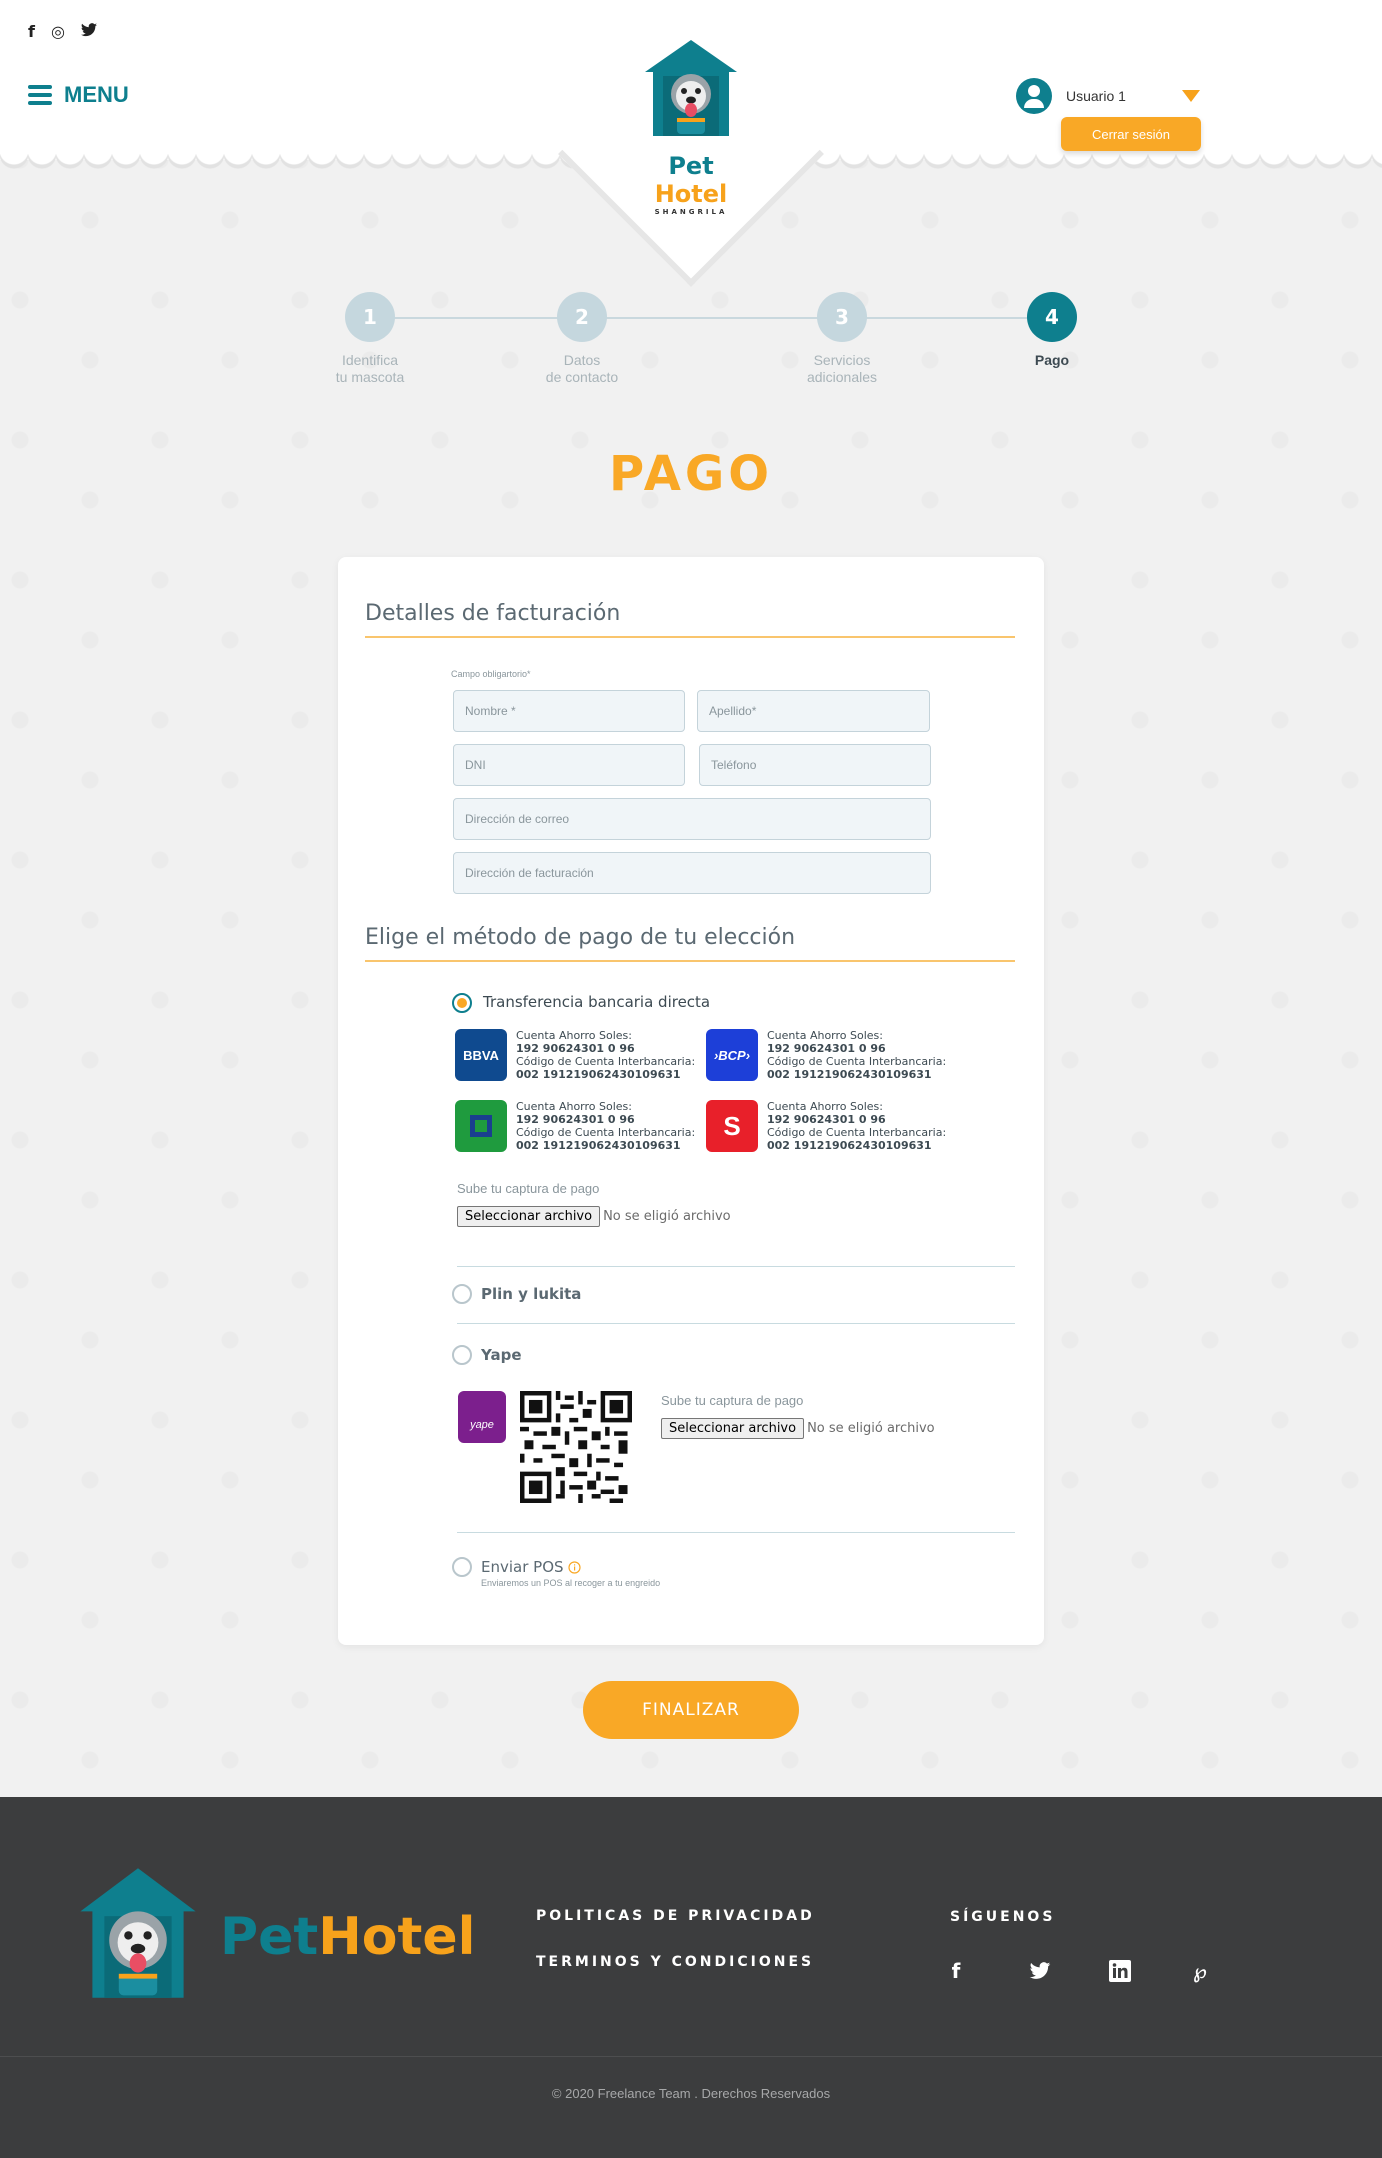  I want to click on step-number: 1, so click(370, 317).